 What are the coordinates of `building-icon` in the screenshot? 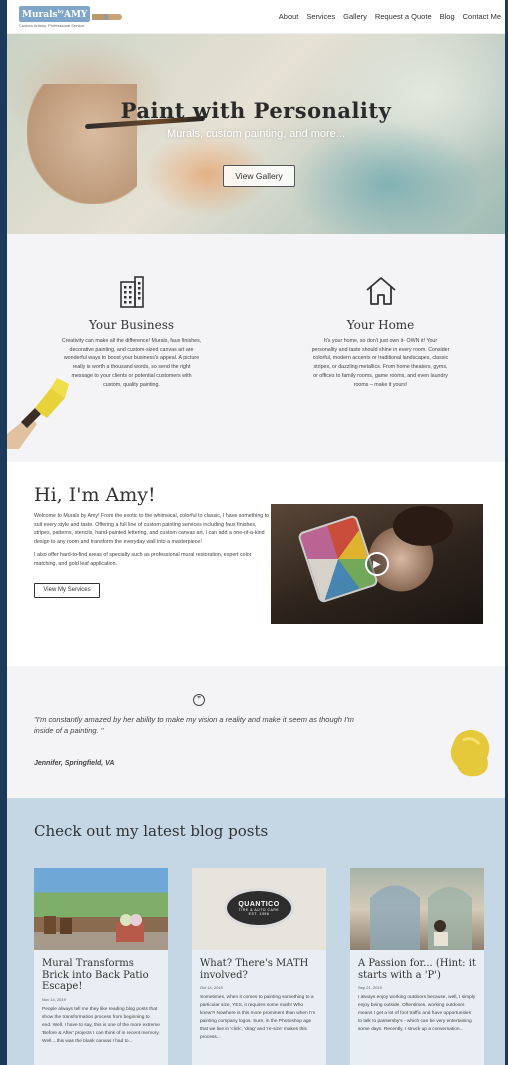 It's located at (132, 293).